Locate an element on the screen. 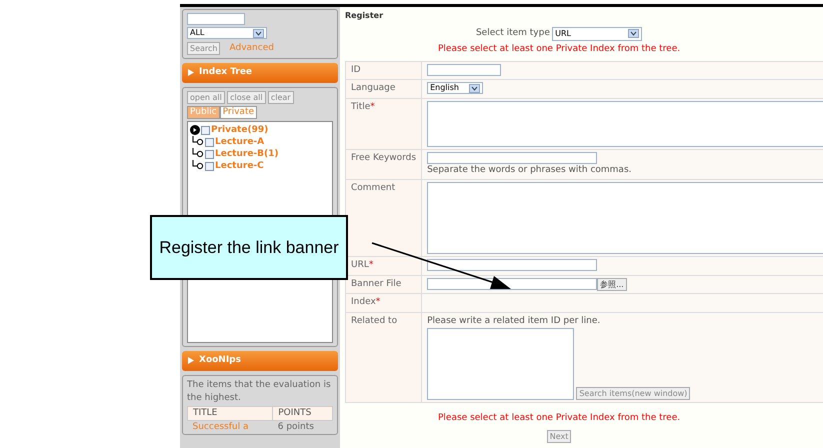 The width and height of the screenshot is (823, 448). field-label: Comment is located at coordinates (373, 188).